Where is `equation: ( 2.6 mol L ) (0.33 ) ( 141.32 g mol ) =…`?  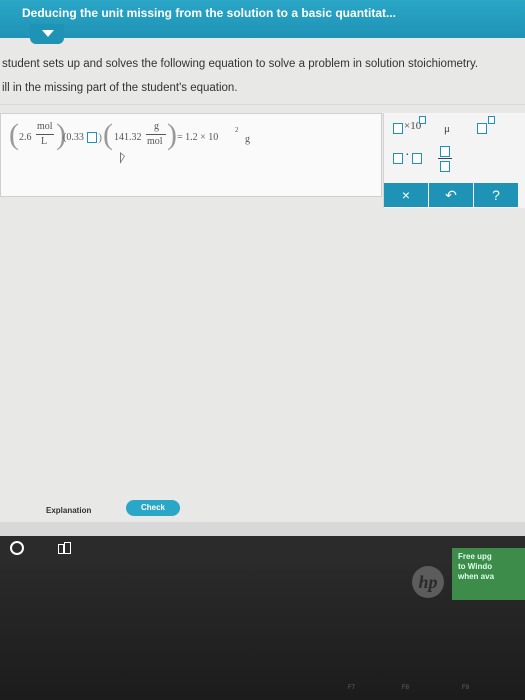
equation: ( 2.6 mol L ) (0.33 ) ( 141.32 g mol ) =… is located at coordinates (159, 140).